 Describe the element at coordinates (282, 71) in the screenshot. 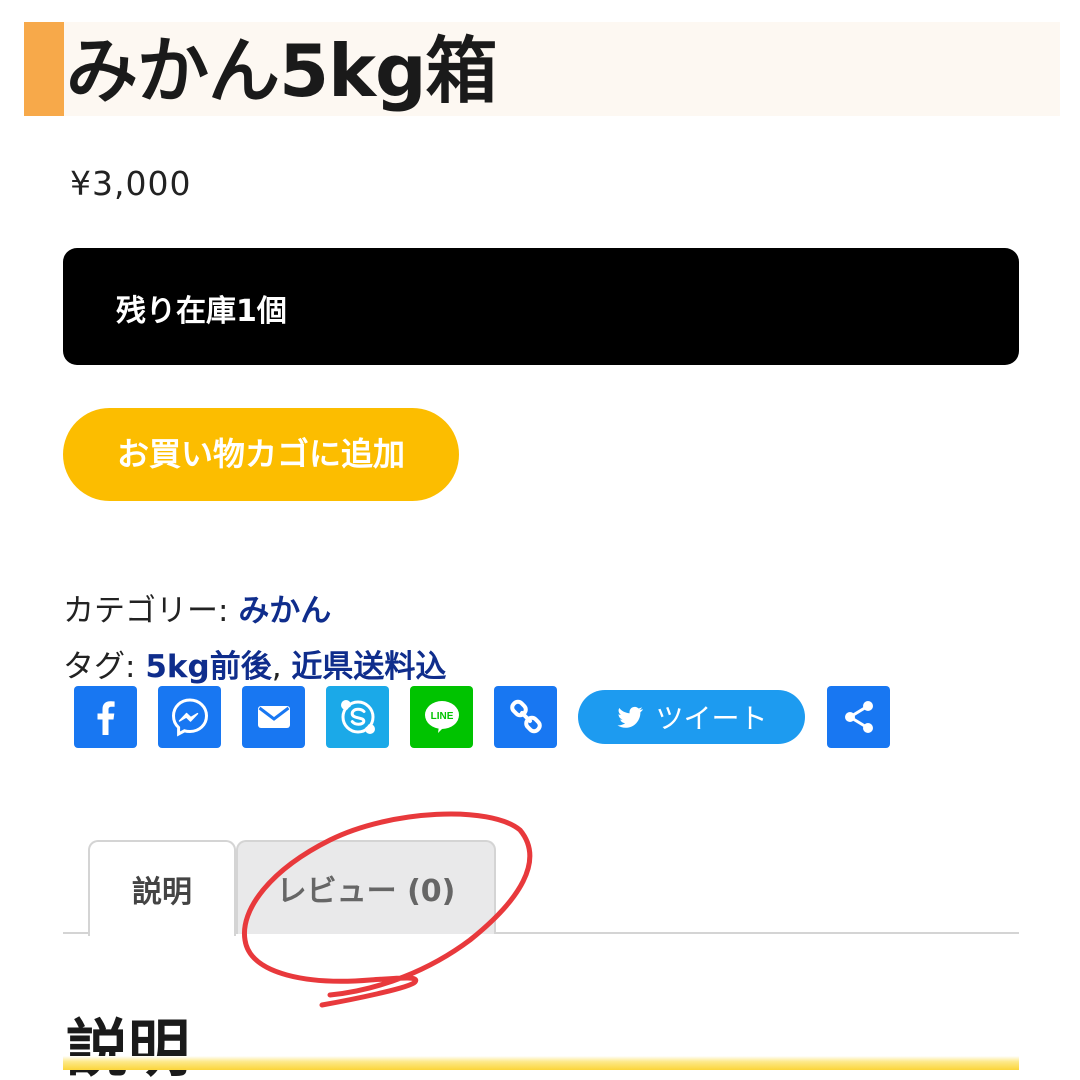

I see `product-title: みかん5kg箱` at that location.